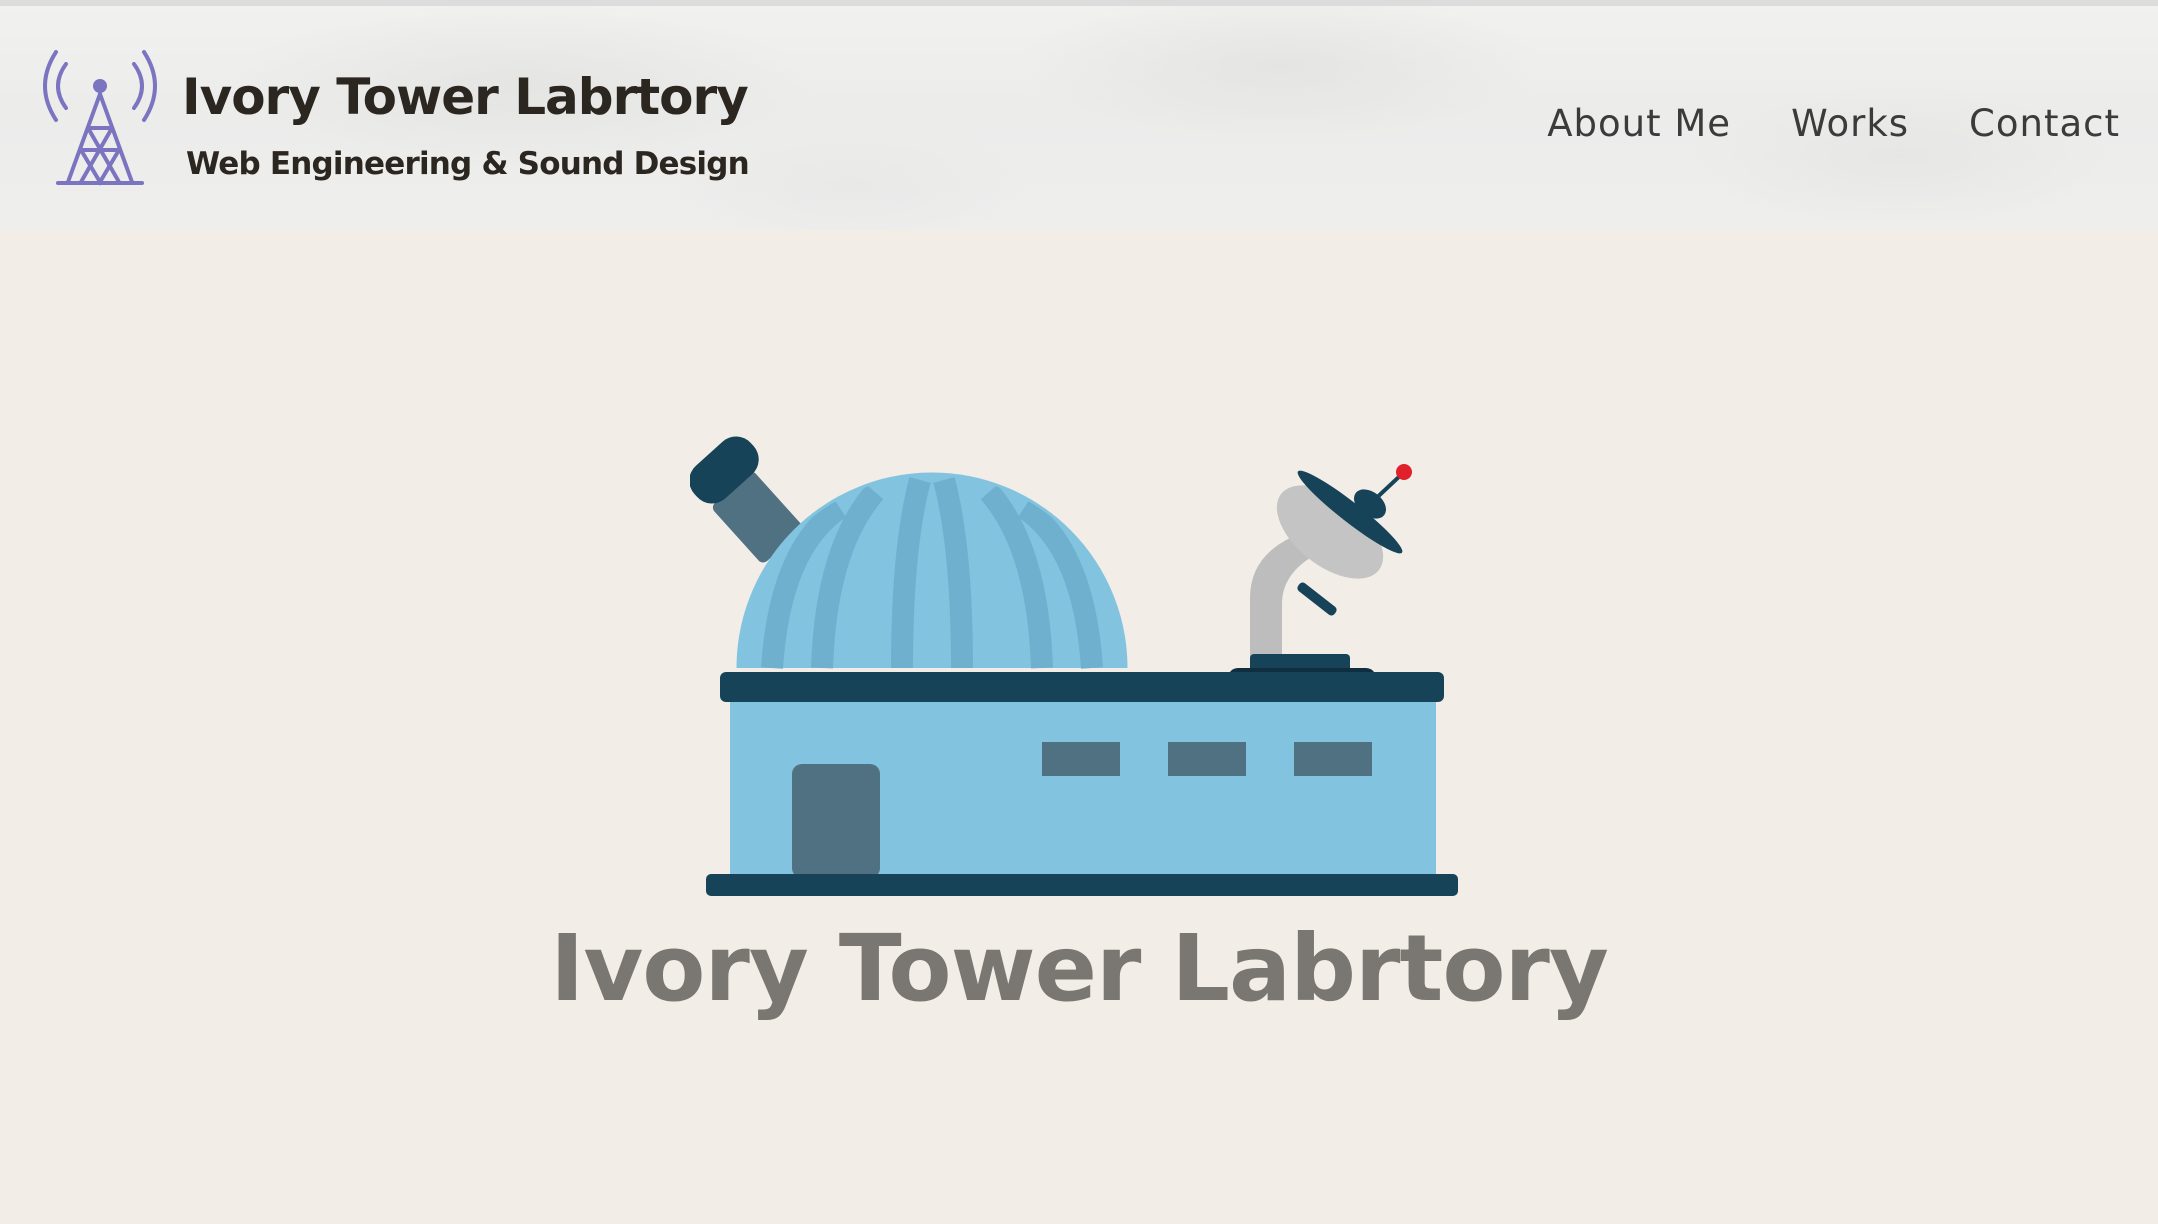 The height and width of the screenshot is (1224, 2158). What do you see at coordinates (2044, 123) in the screenshot?
I see `nav-link-contact: Contact` at bounding box center [2044, 123].